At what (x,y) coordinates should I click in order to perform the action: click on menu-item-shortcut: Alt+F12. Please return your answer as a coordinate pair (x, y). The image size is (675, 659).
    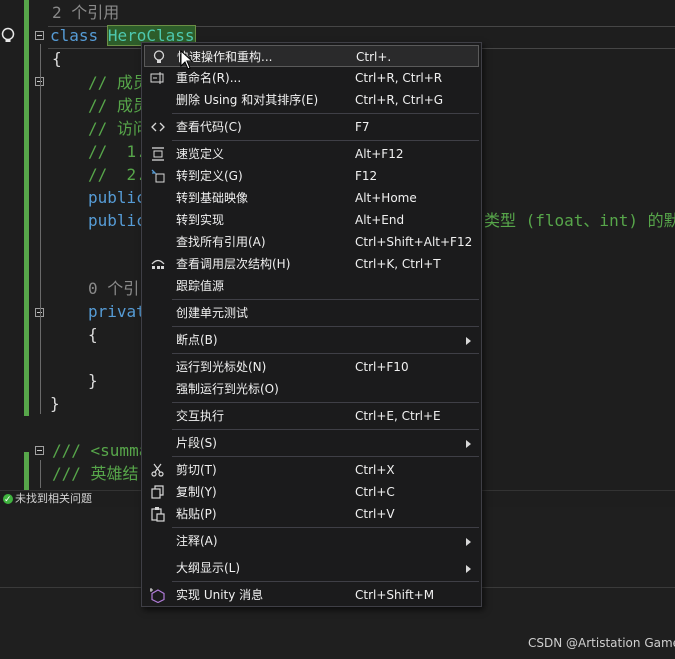
    Looking at the image, I should click on (379, 154).